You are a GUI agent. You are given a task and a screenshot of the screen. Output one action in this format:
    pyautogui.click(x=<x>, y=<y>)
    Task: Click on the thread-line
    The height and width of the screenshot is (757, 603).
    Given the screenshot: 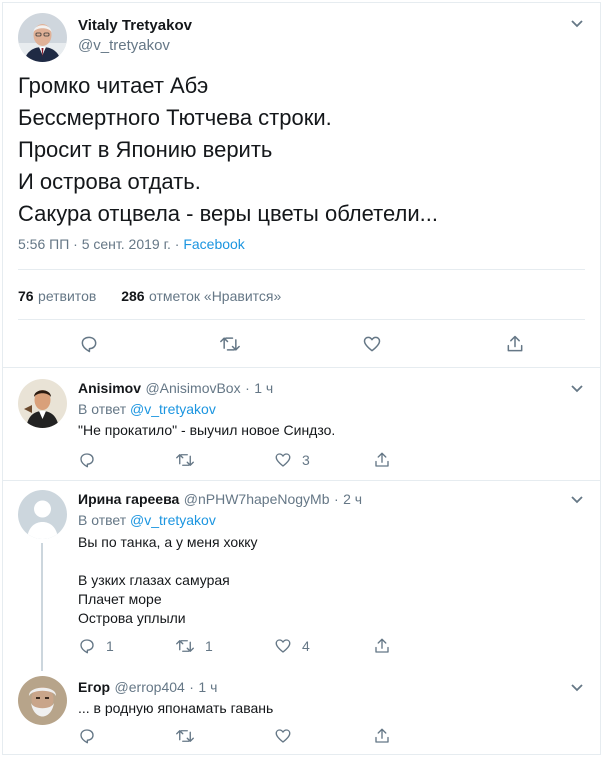 What is the action you would take?
    pyautogui.click(x=42, y=607)
    